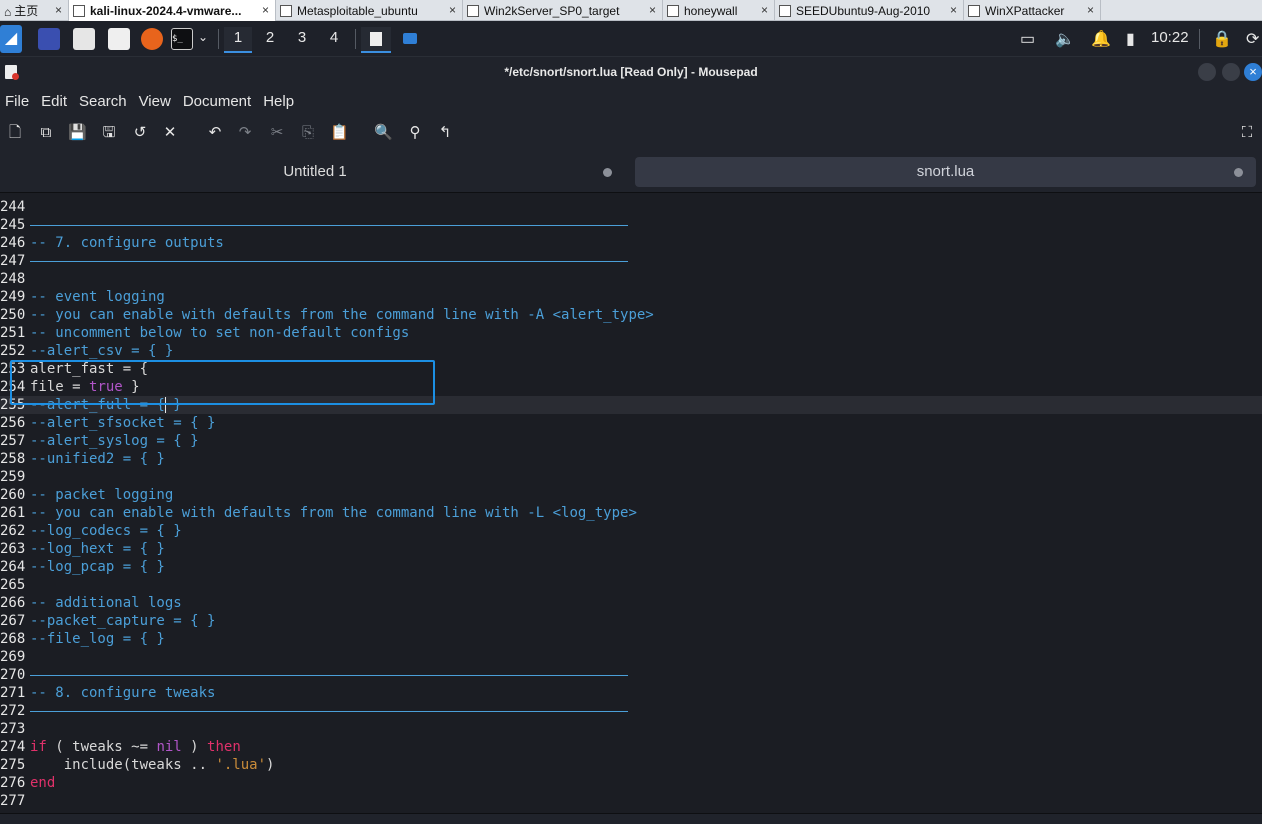  I want to click on text-editor-icon, so click(119, 39).